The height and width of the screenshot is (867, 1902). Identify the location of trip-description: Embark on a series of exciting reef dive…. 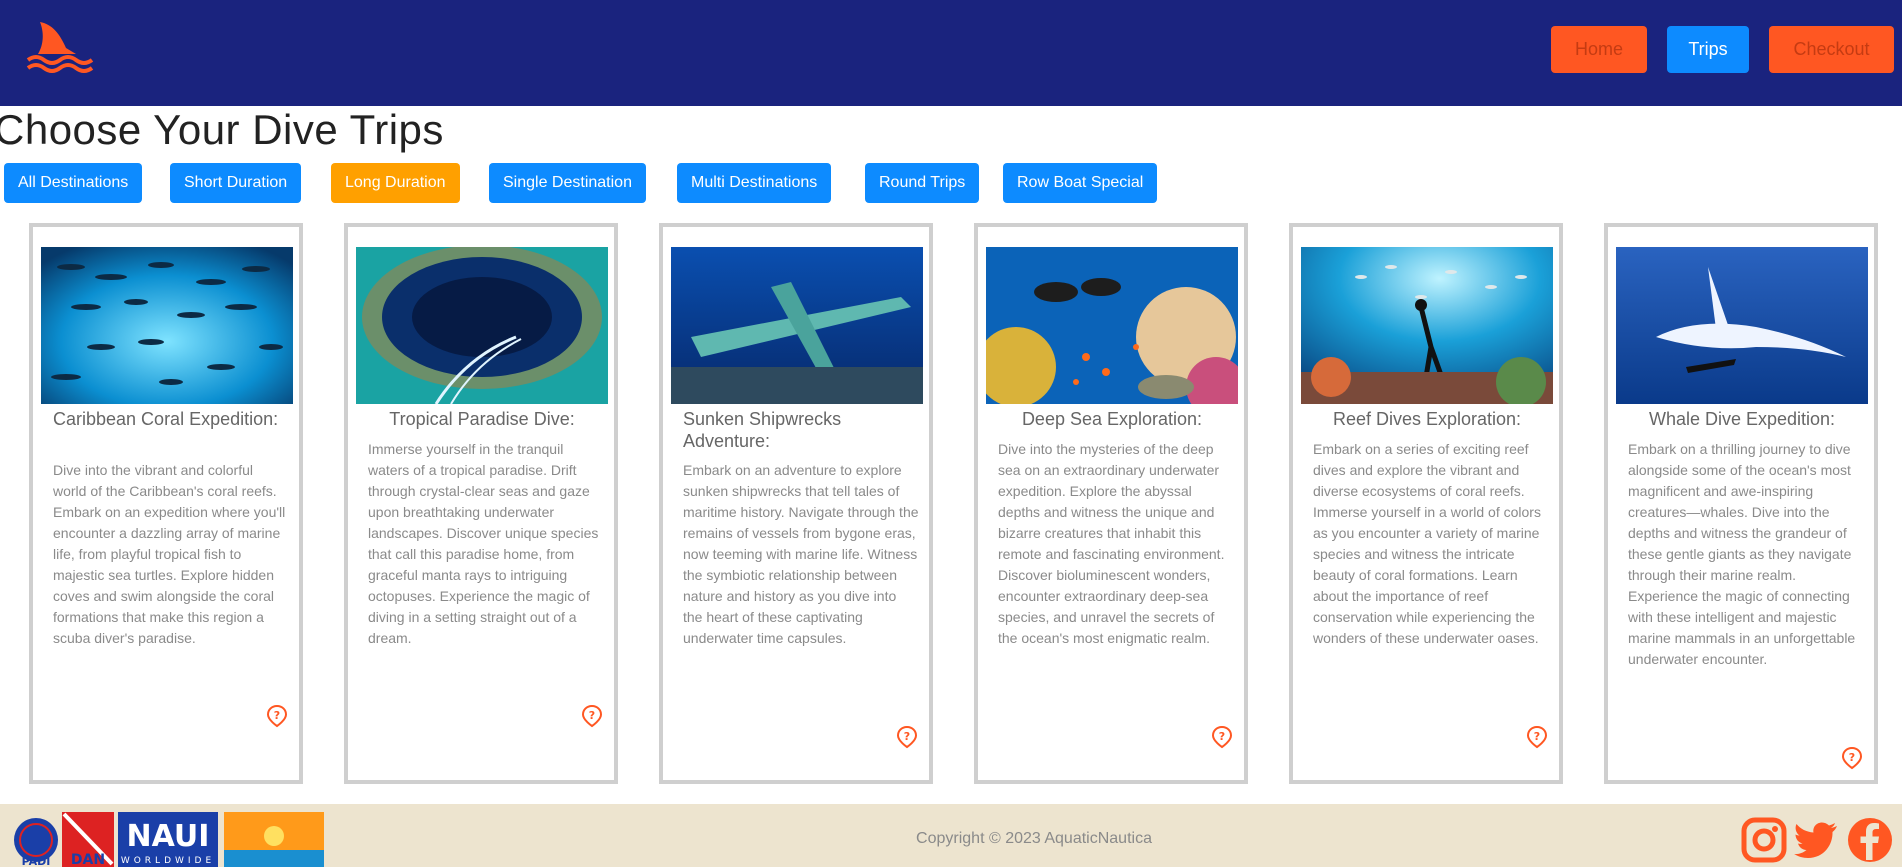
(1427, 543).